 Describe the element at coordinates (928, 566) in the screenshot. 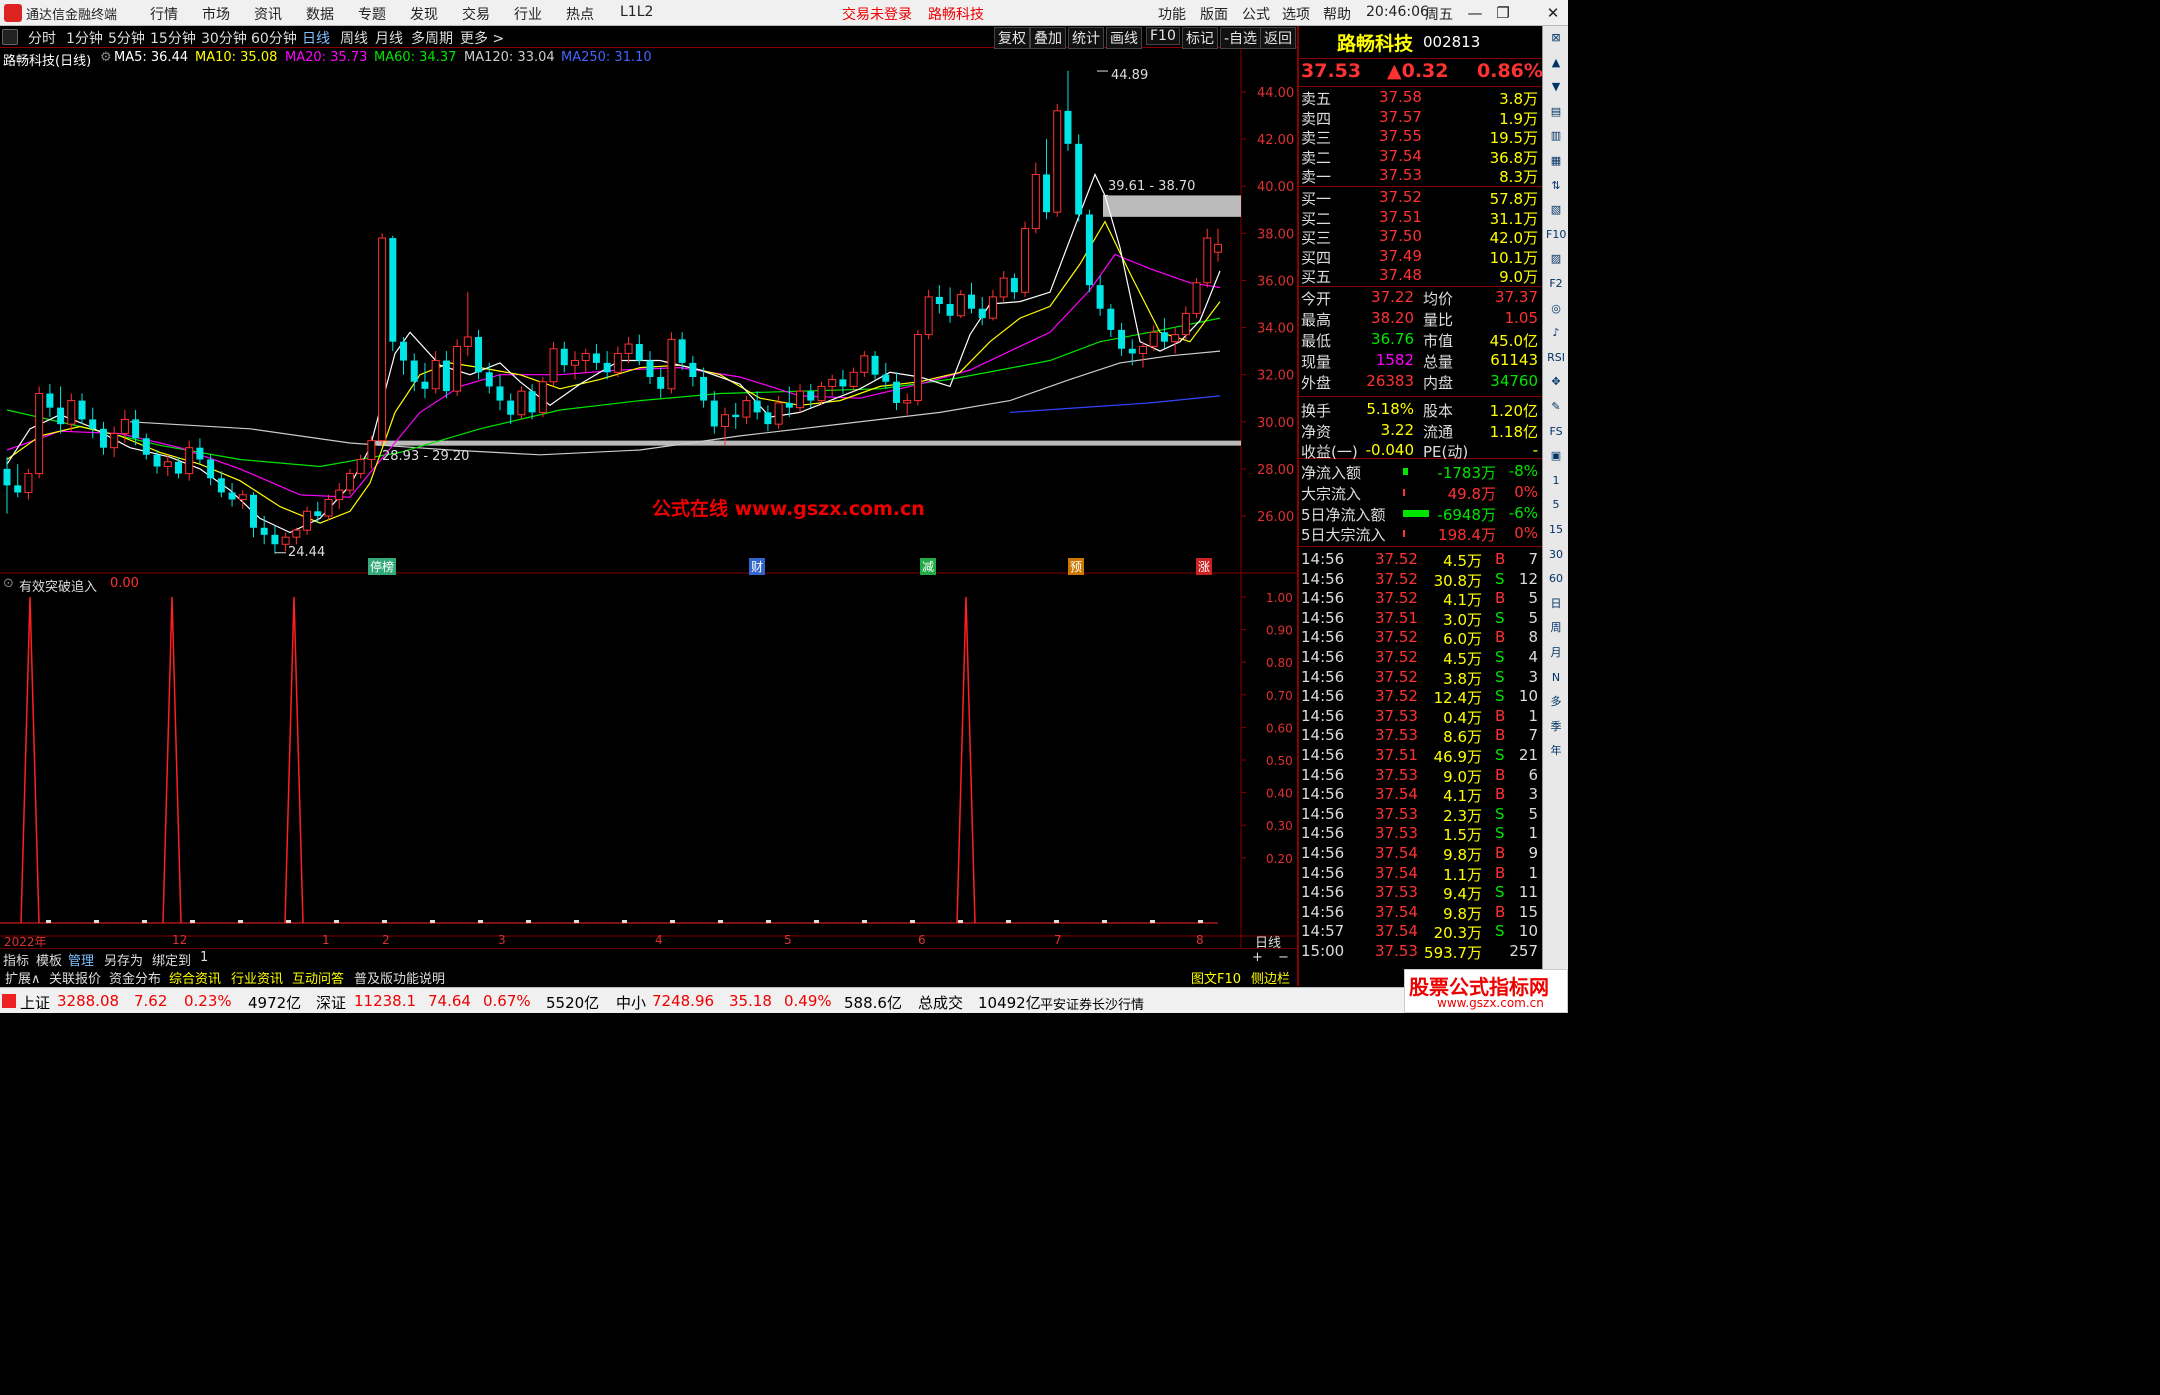

I see `event-marker: 减` at that location.